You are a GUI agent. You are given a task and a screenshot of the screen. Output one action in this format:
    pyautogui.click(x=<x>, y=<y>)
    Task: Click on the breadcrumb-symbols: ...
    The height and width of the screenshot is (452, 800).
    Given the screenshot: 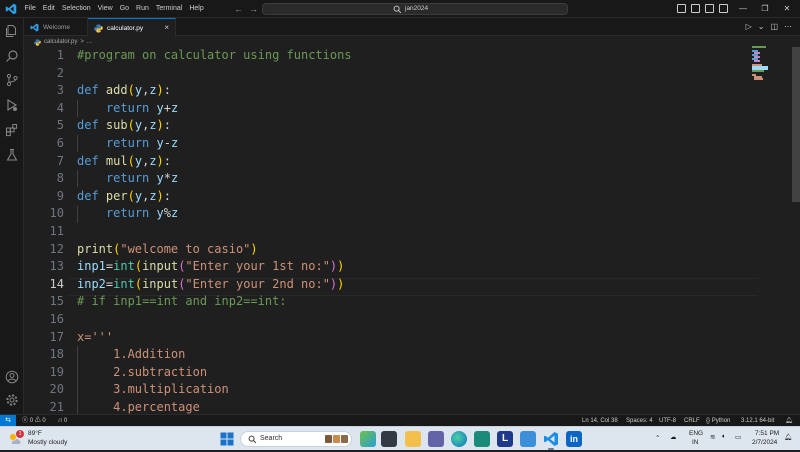 What is the action you would take?
    pyautogui.click(x=89, y=42)
    